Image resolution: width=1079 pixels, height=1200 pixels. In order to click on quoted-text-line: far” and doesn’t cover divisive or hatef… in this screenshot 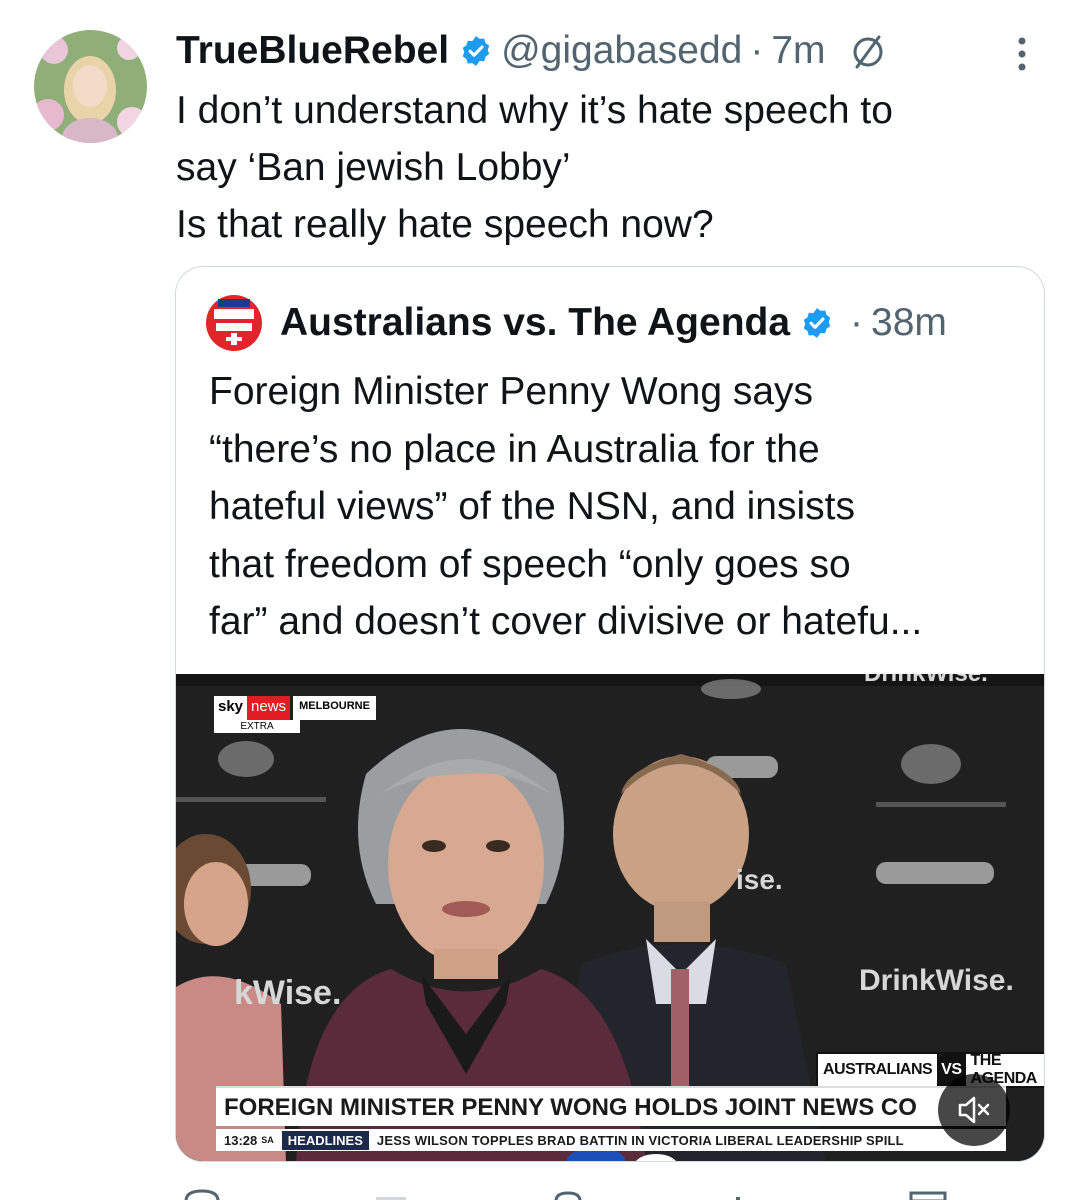, I will do `click(566, 621)`.